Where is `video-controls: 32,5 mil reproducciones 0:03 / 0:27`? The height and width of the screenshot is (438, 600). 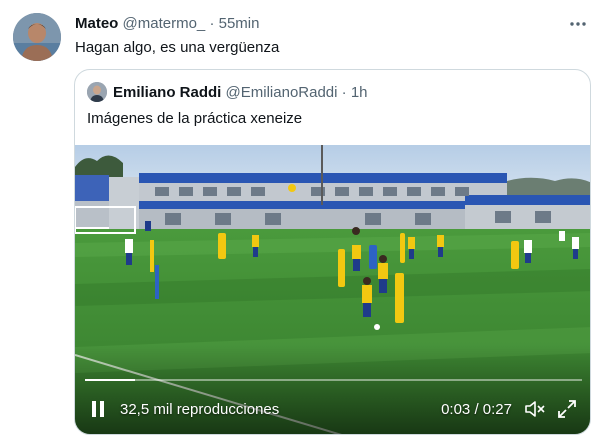
video-controls: 32,5 mil reproducciones 0:03 / 0:27 is located at coordinates (332, 407).